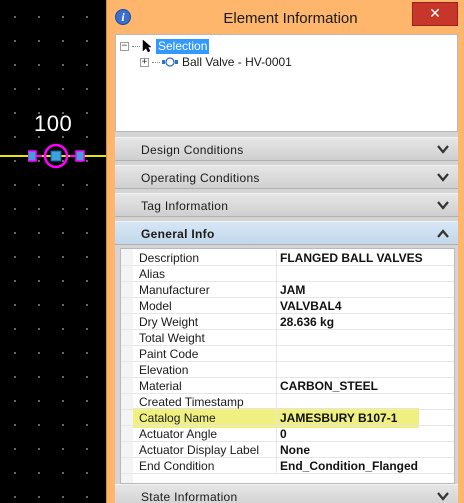 This screenshot has height=503, width=464. What do you see at coordinates (178, 434) in the screenshot?
I see `property-name: Actuator Angle` at bounding box center [178, 434].